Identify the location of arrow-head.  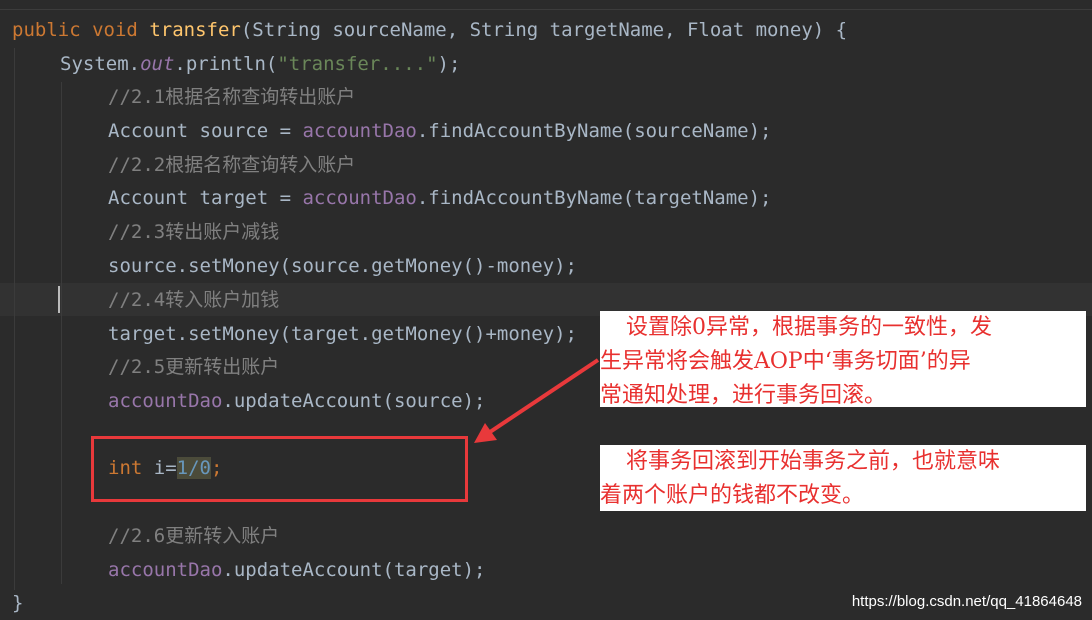
(485, 433).